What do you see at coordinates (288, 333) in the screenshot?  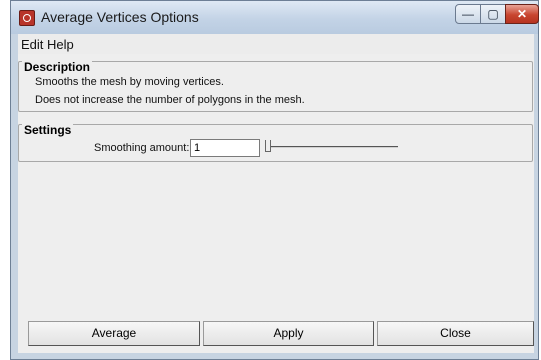 I see `apply-button: Apply` at bounding box center [288, 333].